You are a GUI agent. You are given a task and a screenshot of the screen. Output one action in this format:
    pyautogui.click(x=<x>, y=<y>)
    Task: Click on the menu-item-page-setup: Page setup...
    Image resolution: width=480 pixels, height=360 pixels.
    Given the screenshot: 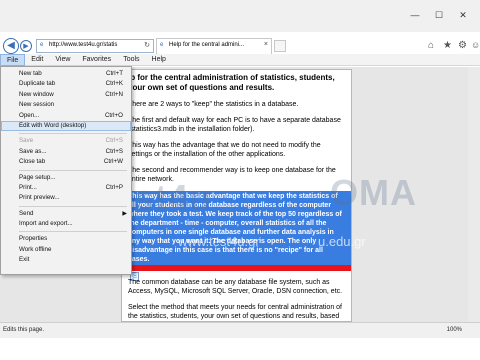 What is the action you would take?
    pyautogui.click(x=66, y=178)
    